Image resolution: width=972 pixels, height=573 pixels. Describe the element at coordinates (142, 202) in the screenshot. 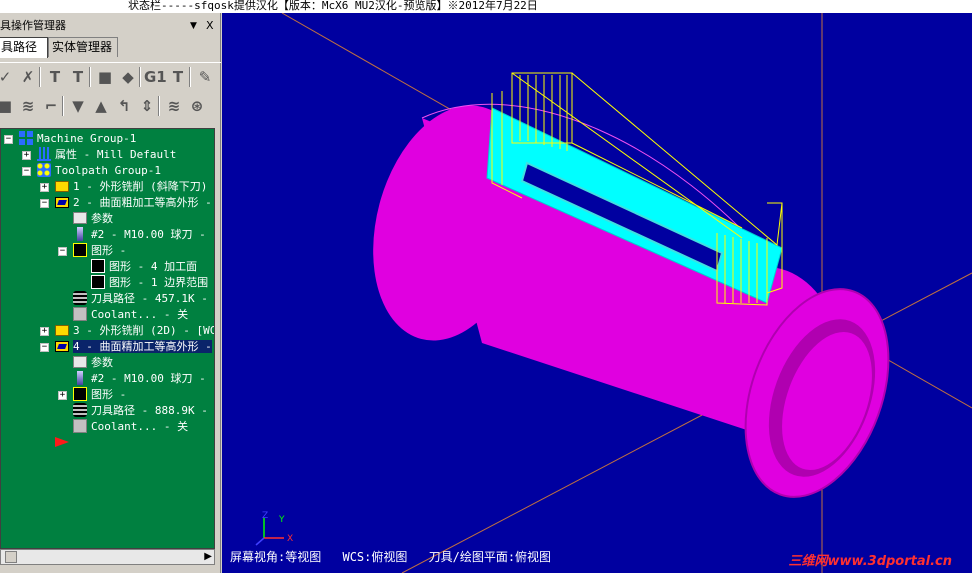

I see `tree-node-label: 2 - 曲面粗加工等高外形 -` at that location.